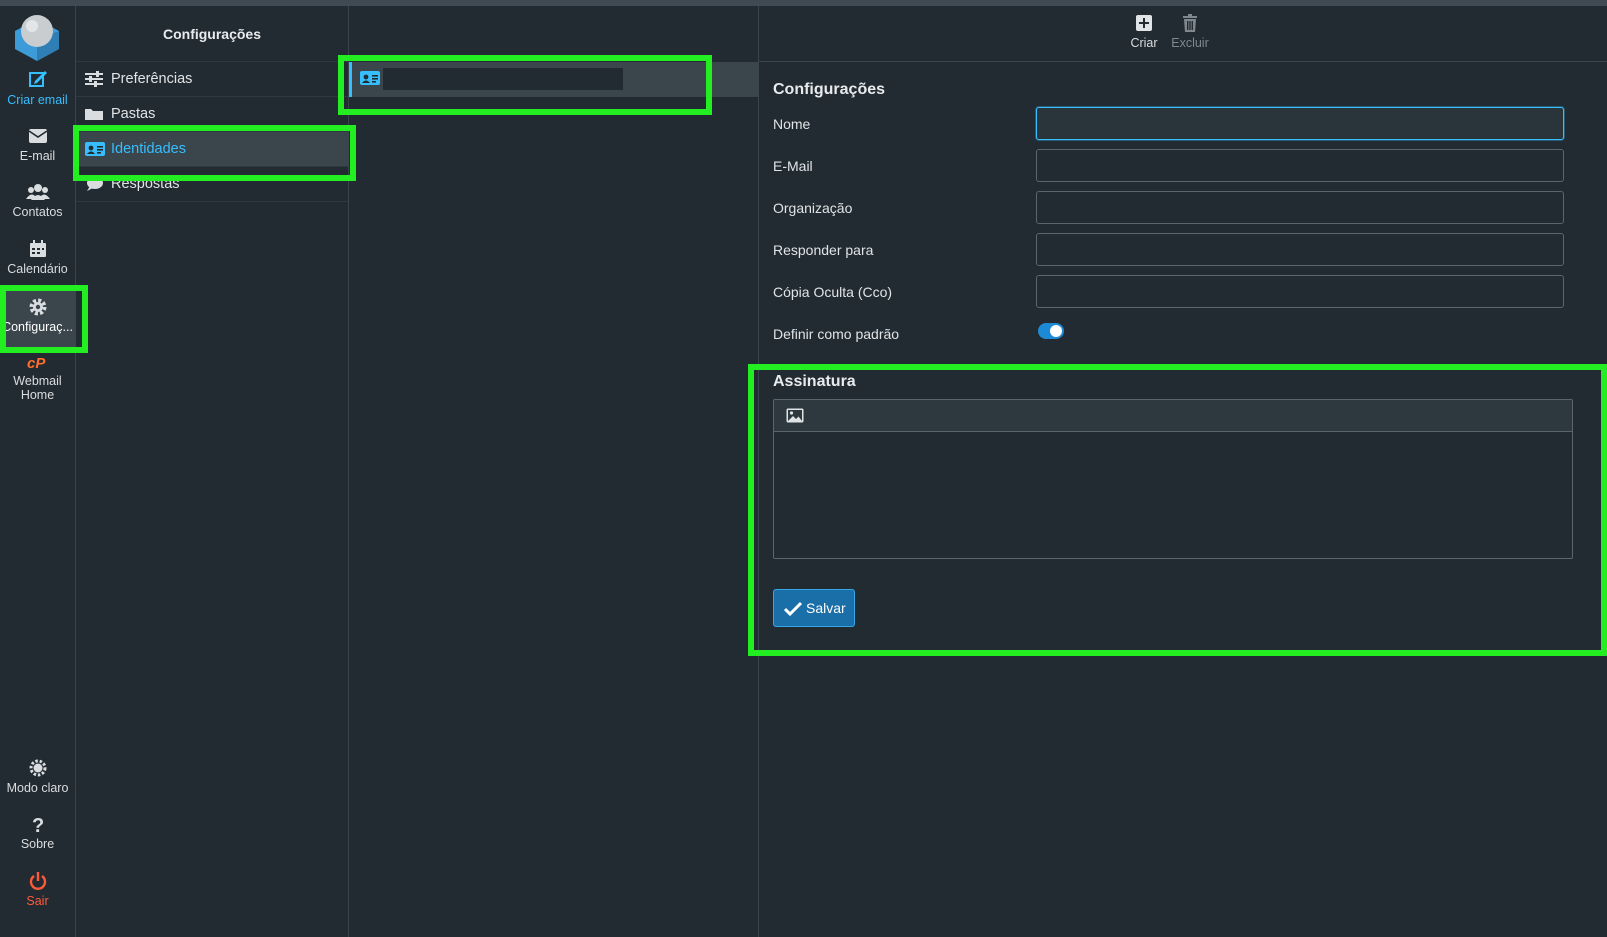 This screenshot has height=937, width=1607. I want to click on create-button: Criar, so click(1144, 32).